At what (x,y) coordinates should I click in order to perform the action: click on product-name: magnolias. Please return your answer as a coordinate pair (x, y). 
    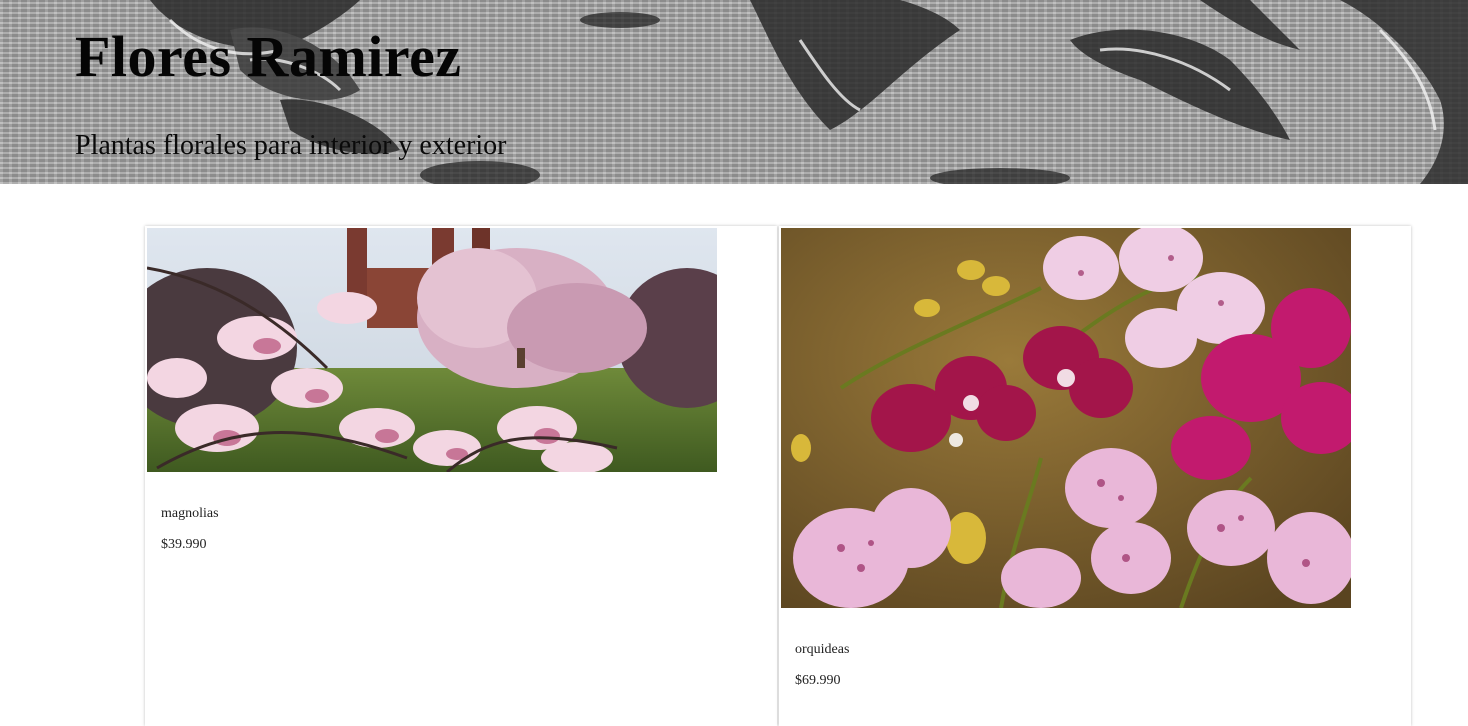
    Looking at the image, I should click on (190, 514).